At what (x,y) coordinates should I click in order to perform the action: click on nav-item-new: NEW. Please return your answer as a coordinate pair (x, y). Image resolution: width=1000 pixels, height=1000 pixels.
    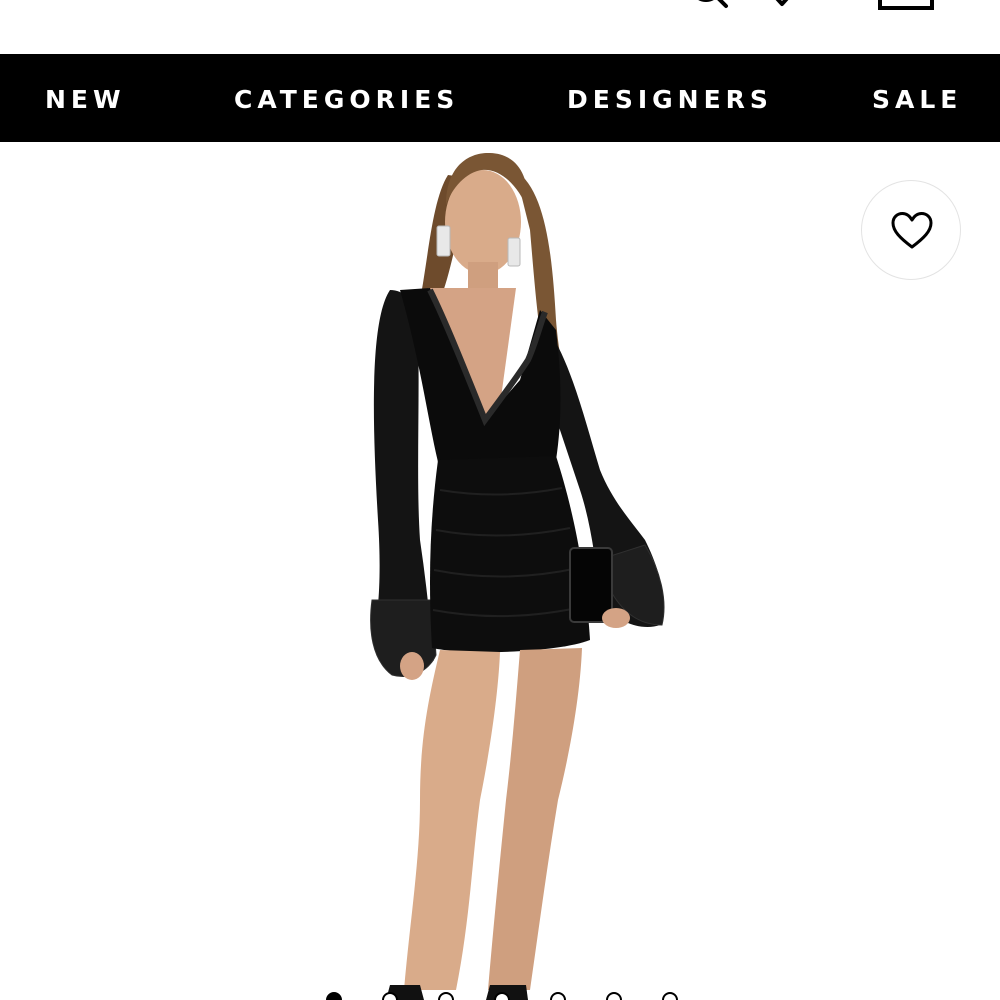
    Looking at the image, I should click on (85, 98).